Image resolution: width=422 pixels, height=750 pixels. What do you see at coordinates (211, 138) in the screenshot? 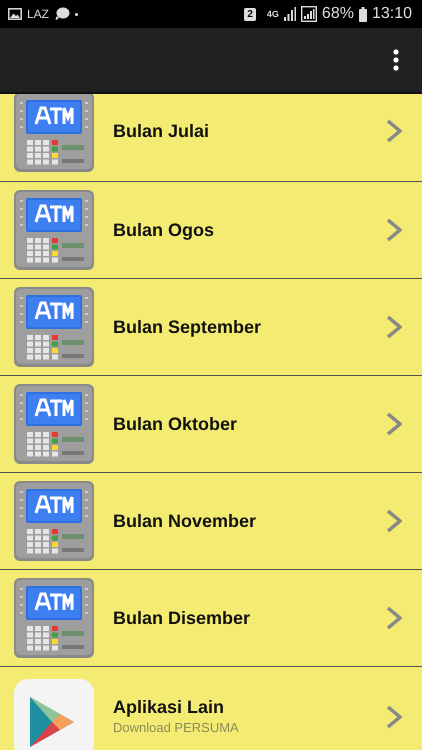
I see `list-item: Bulan Julai` at bounding box center [211, 138].